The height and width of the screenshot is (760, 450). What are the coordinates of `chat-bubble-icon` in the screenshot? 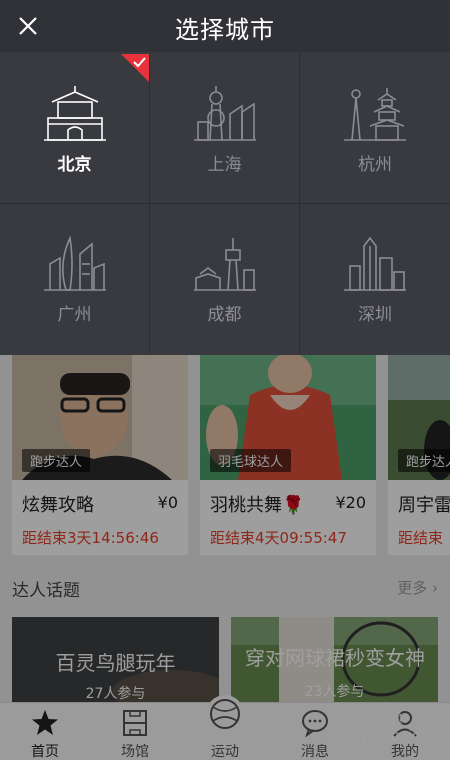 It's located at (315, 723).